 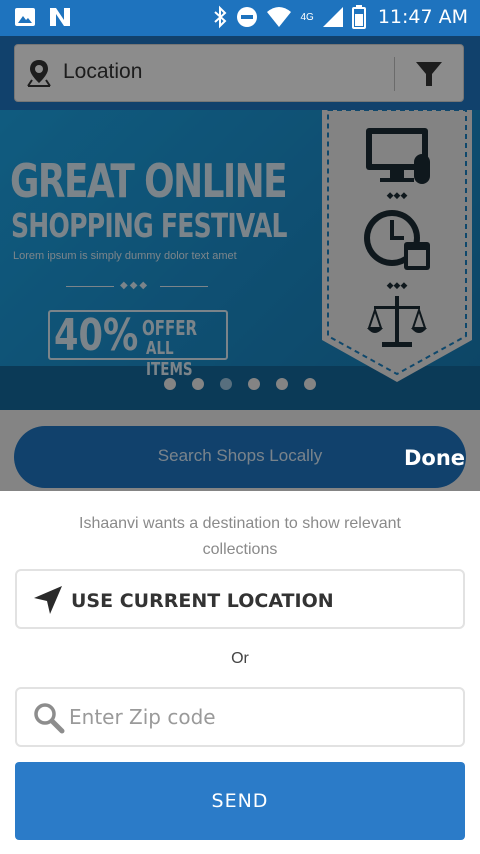 I want to click on battery-icon, so click(x=358, y=17).